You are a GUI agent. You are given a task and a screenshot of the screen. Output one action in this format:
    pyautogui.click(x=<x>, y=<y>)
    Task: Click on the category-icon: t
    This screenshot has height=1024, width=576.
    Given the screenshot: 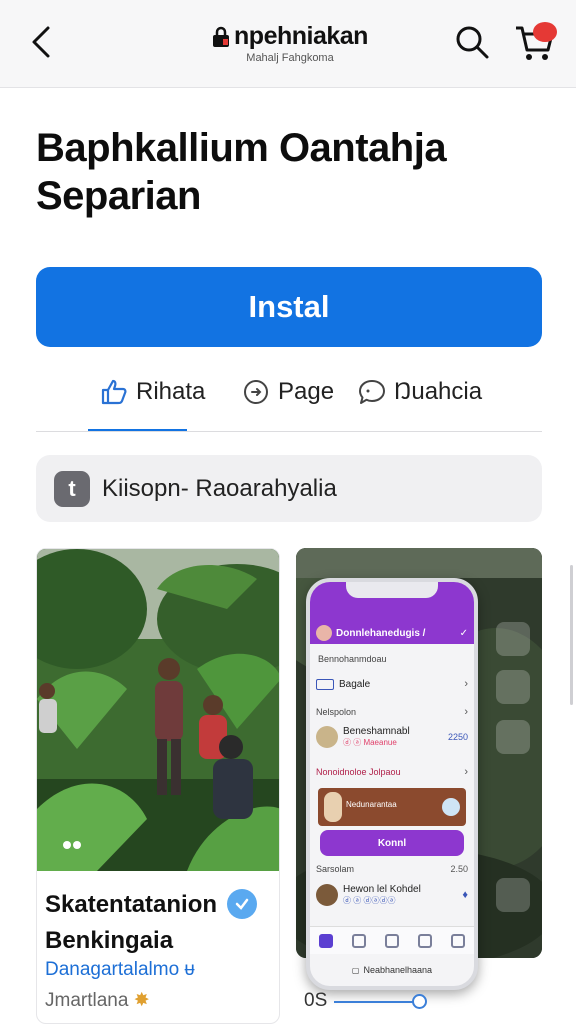 What is the action you would take?
    pyautogui.click(x=72, y=488)
    